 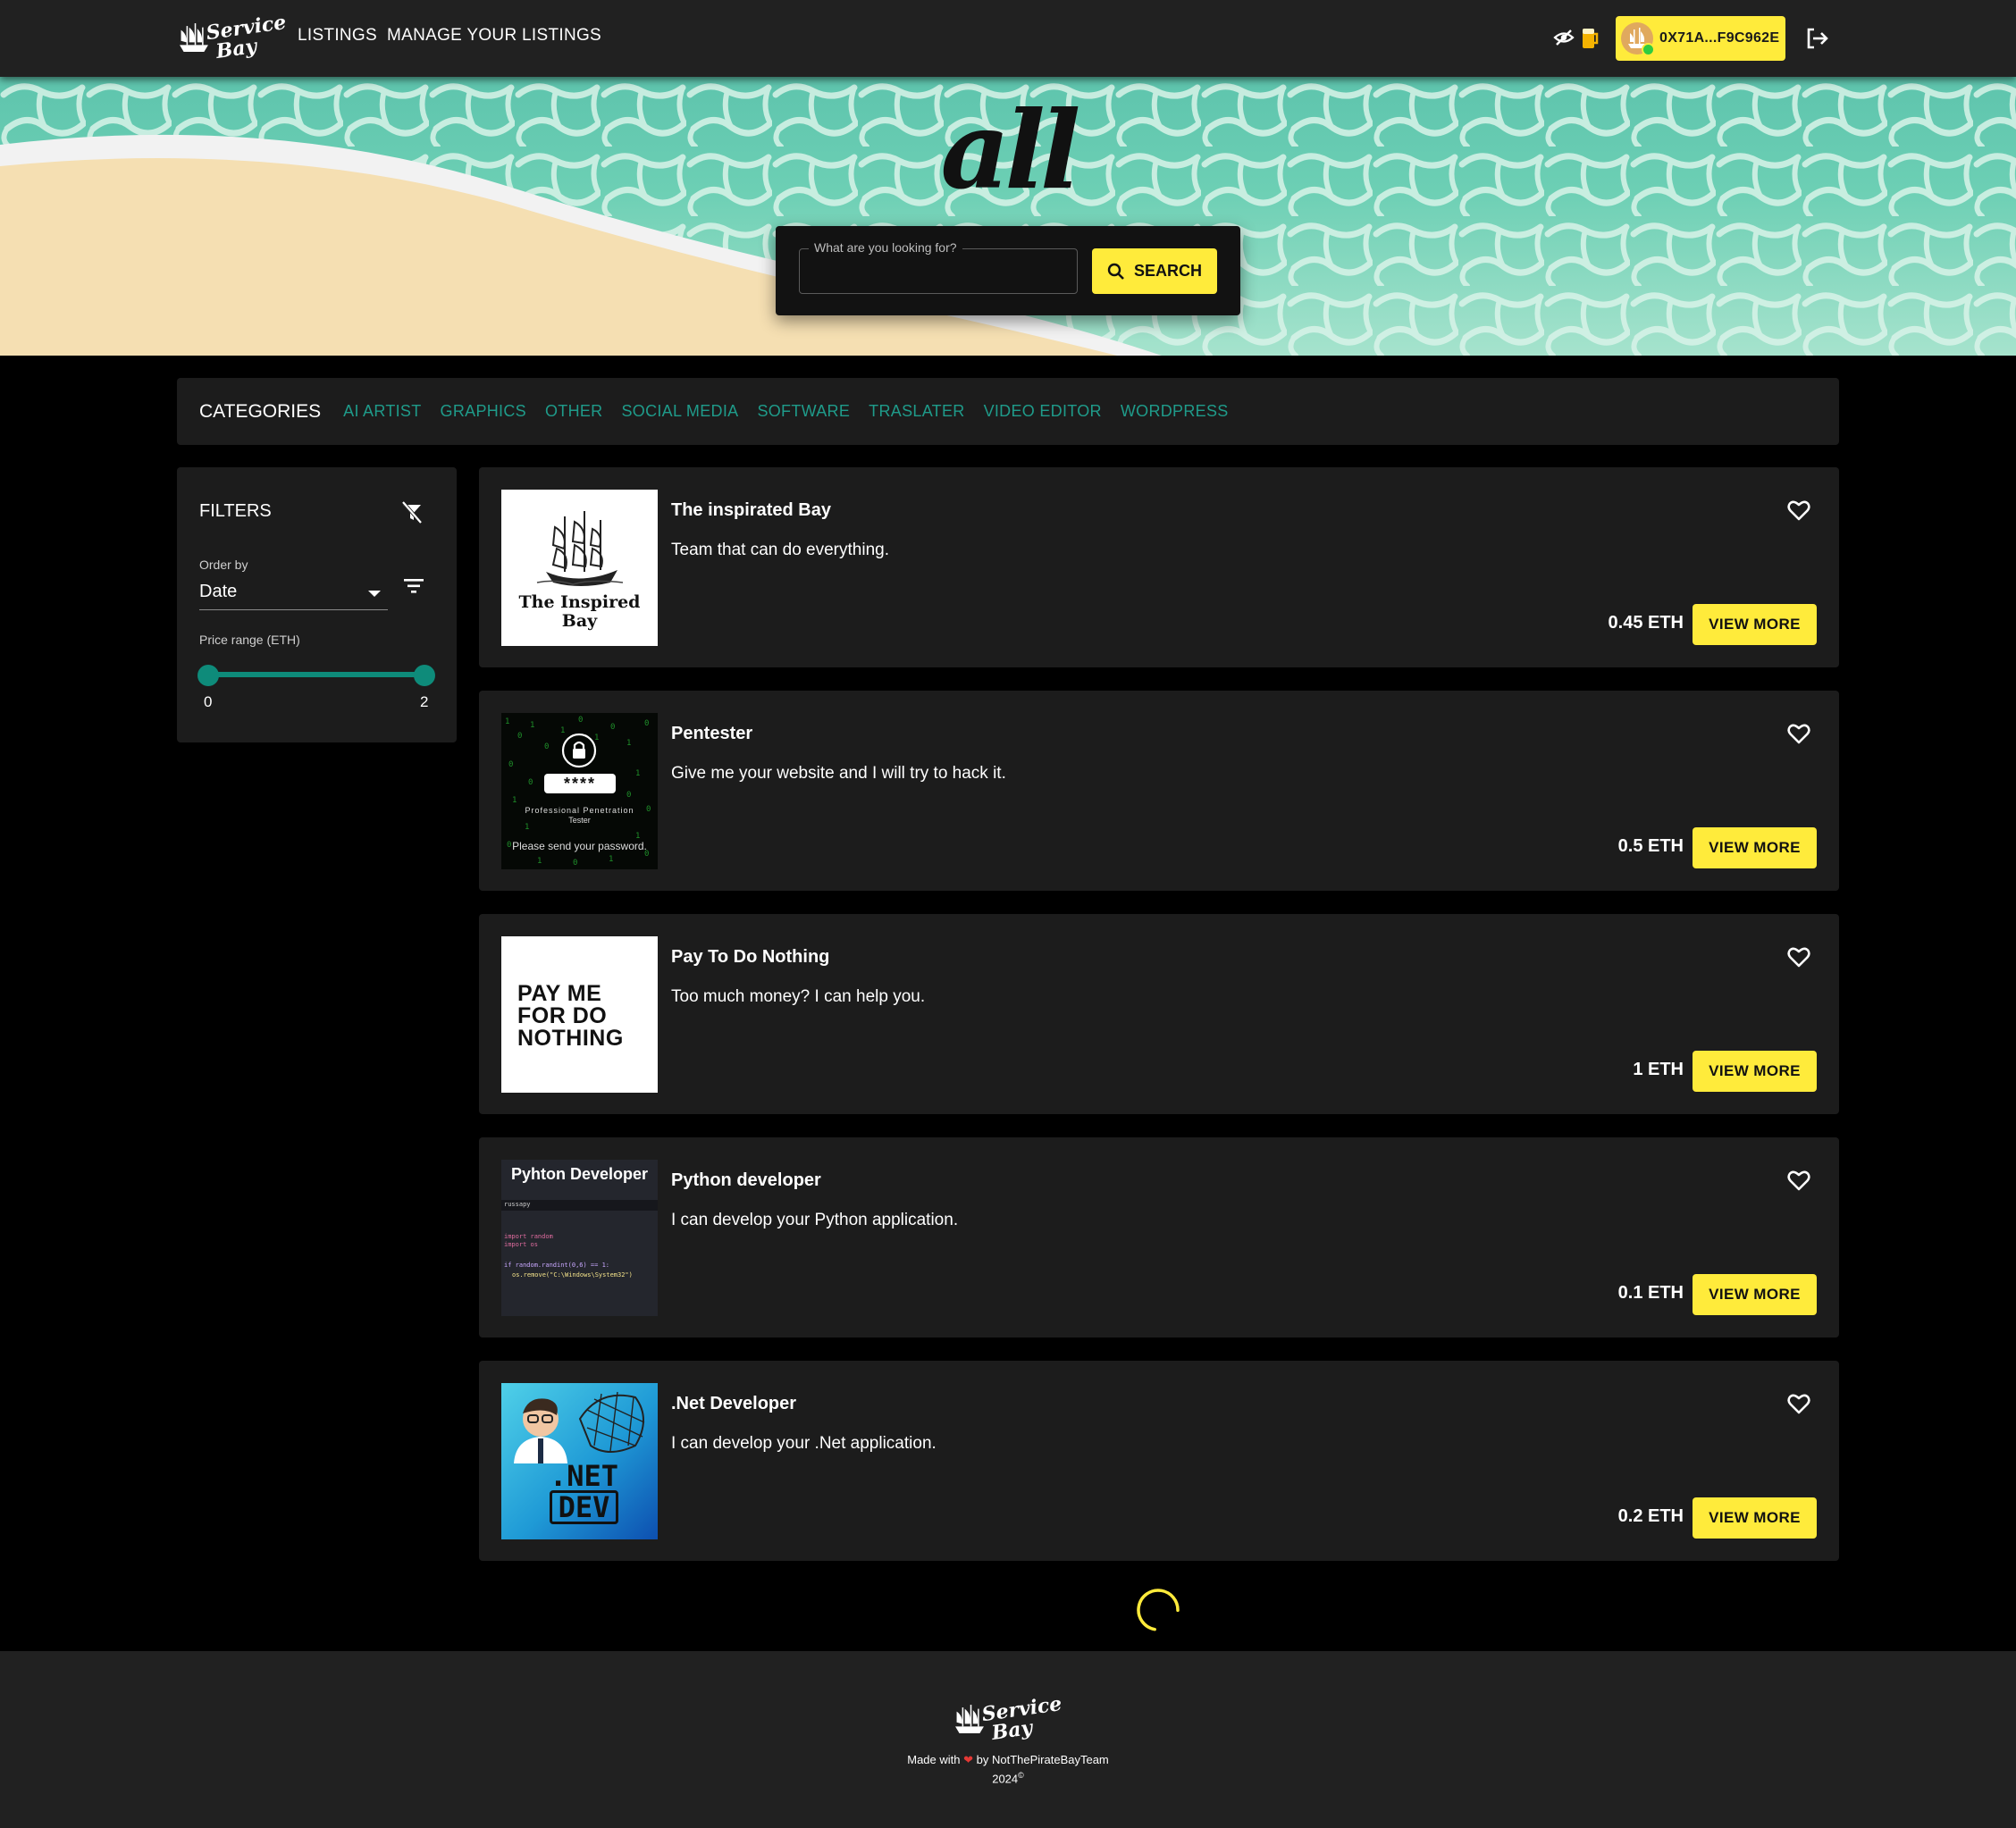 I want to click on code-line: if random.randint(0,6) == 1:, so click(x=557, y=1265).